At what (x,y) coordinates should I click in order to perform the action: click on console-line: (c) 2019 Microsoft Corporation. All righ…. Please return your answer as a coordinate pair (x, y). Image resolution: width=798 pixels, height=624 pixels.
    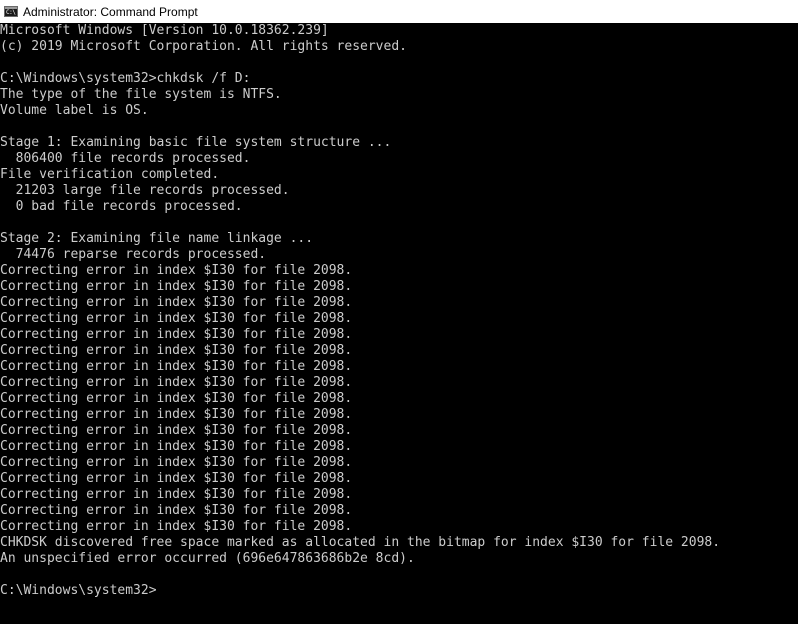
    Looking at the image, I should click on (203, 46).